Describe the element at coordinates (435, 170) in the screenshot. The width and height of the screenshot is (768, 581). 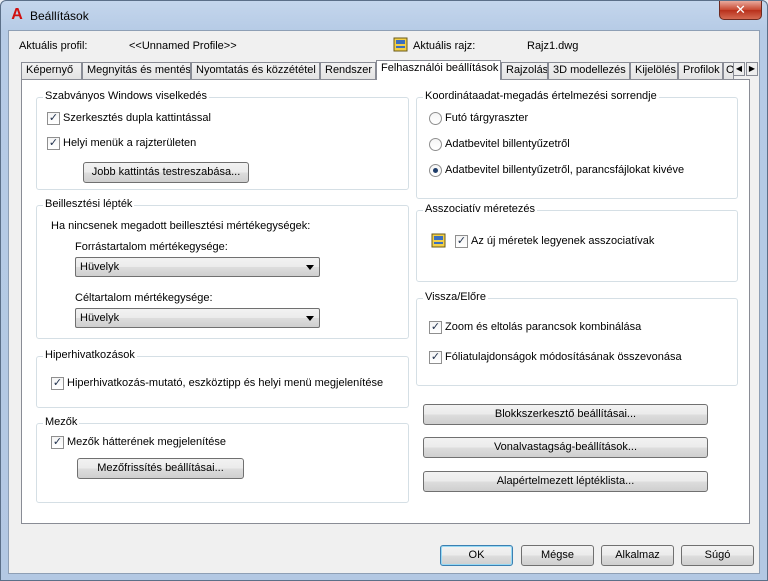
I see `radio-button-selected` at that location.